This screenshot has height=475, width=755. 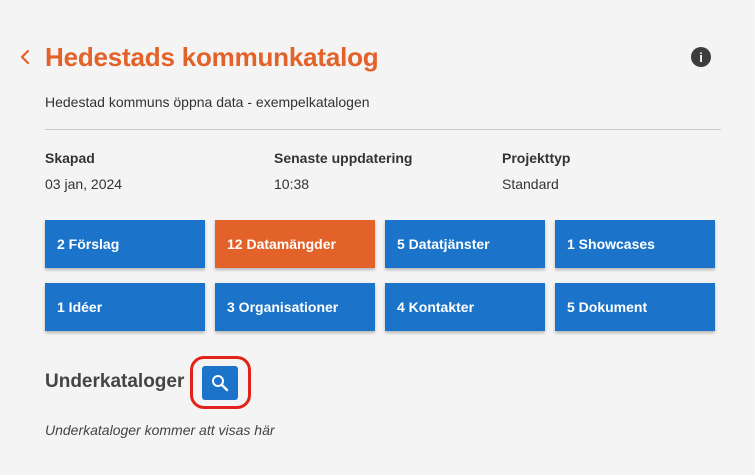 I want to click on datasets-button: 12 Datamängder, so click(x=295, y=244).